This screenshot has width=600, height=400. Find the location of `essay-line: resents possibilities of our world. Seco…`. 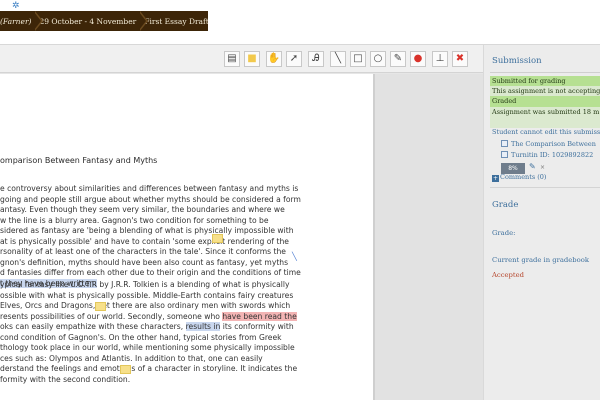

essay-line: resents possibilities of our world. Seco… is located at coordinates (186, 317).